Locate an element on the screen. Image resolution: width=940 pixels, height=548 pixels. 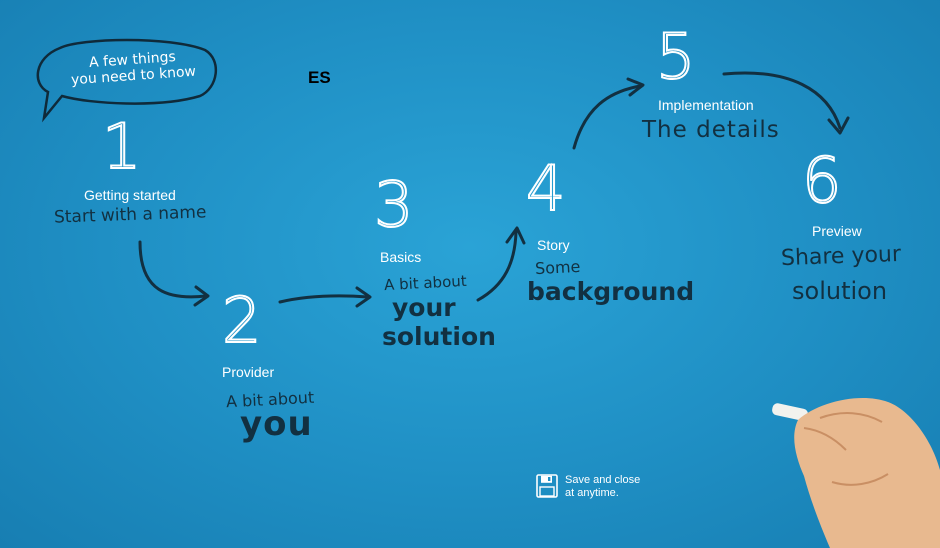
step-6-desc-2: solution is located at coordinates (840, 291).